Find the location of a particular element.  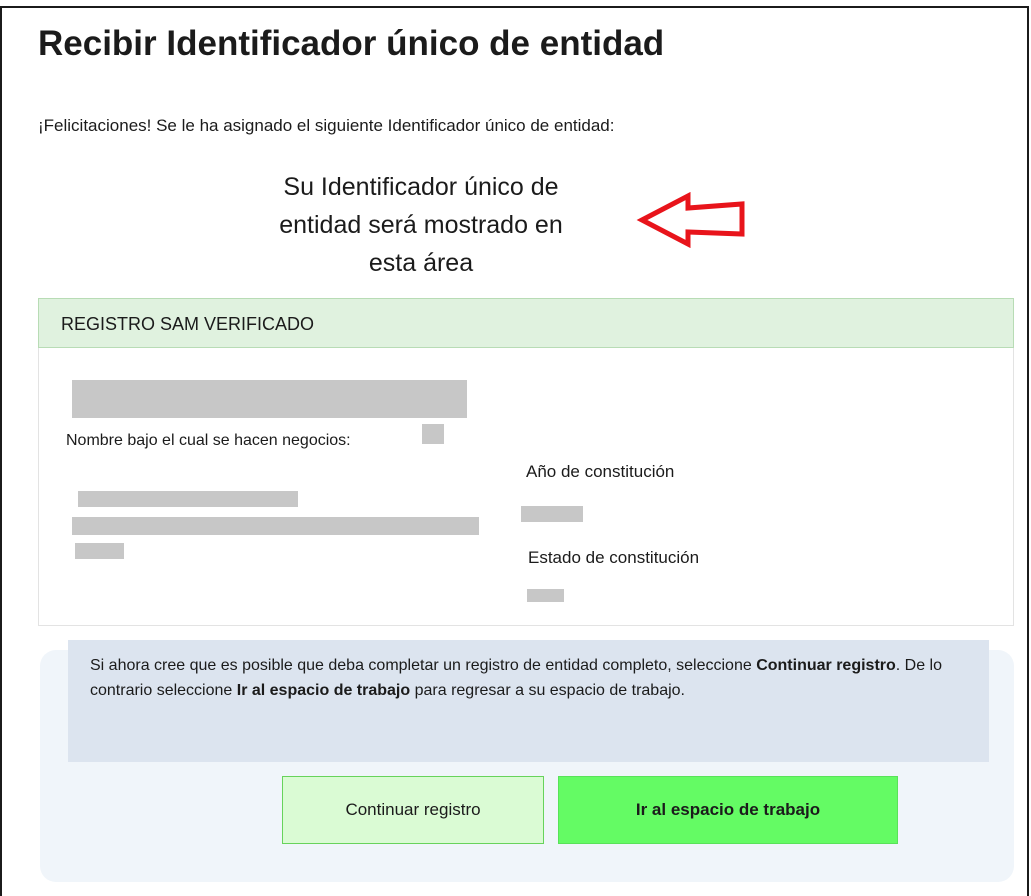

uei-placeholder-line: Su Identificador único de is located at coordinates (421, 187).